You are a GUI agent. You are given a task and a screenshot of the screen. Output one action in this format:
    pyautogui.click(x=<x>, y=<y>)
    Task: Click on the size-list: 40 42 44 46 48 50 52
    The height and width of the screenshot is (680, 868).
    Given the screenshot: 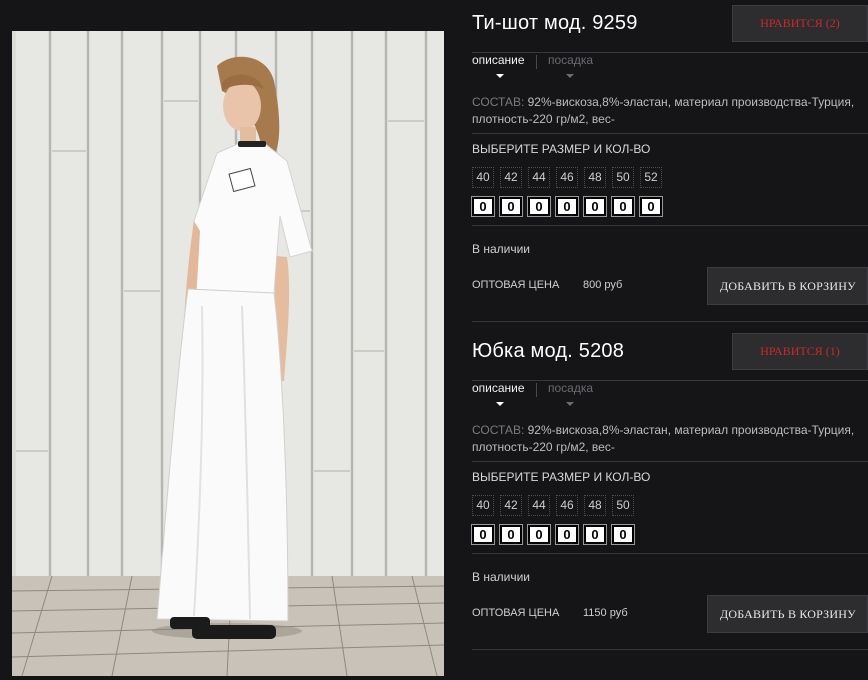 What is the action you would take?
    pyautogui.click(x=570, y=177)
    